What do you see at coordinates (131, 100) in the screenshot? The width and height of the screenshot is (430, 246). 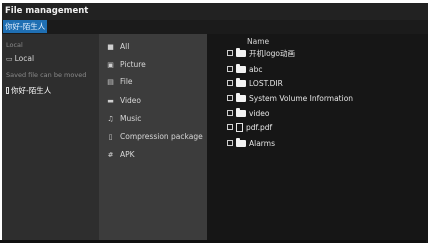 I see `category-label: Video` at bounding box center [131, 100].